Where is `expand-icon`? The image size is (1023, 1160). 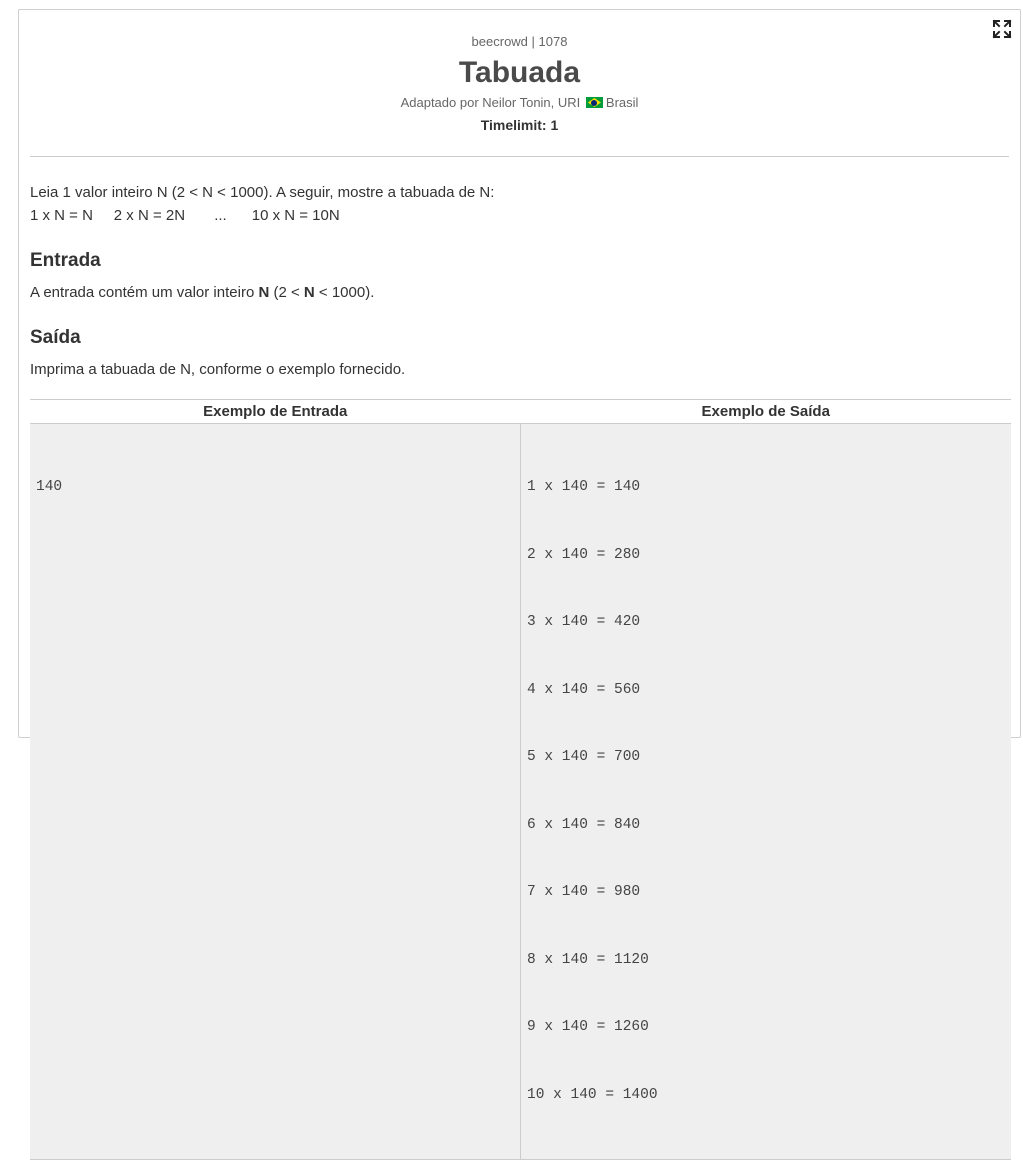 expand-icon is located at coordinates (1002, 29).